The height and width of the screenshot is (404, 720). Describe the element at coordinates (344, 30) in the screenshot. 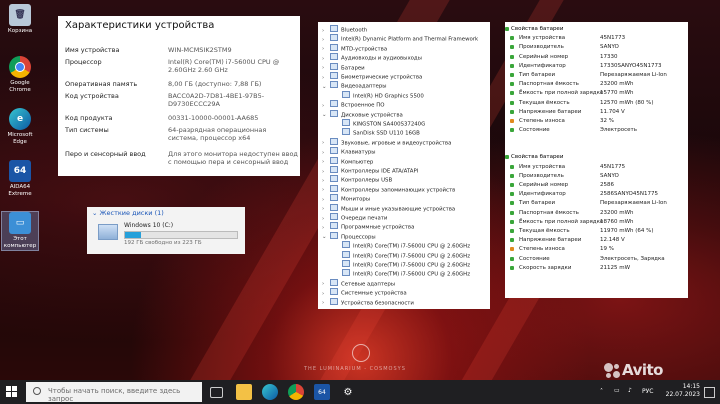

I see `device-category: › Bluetooth` at that location.